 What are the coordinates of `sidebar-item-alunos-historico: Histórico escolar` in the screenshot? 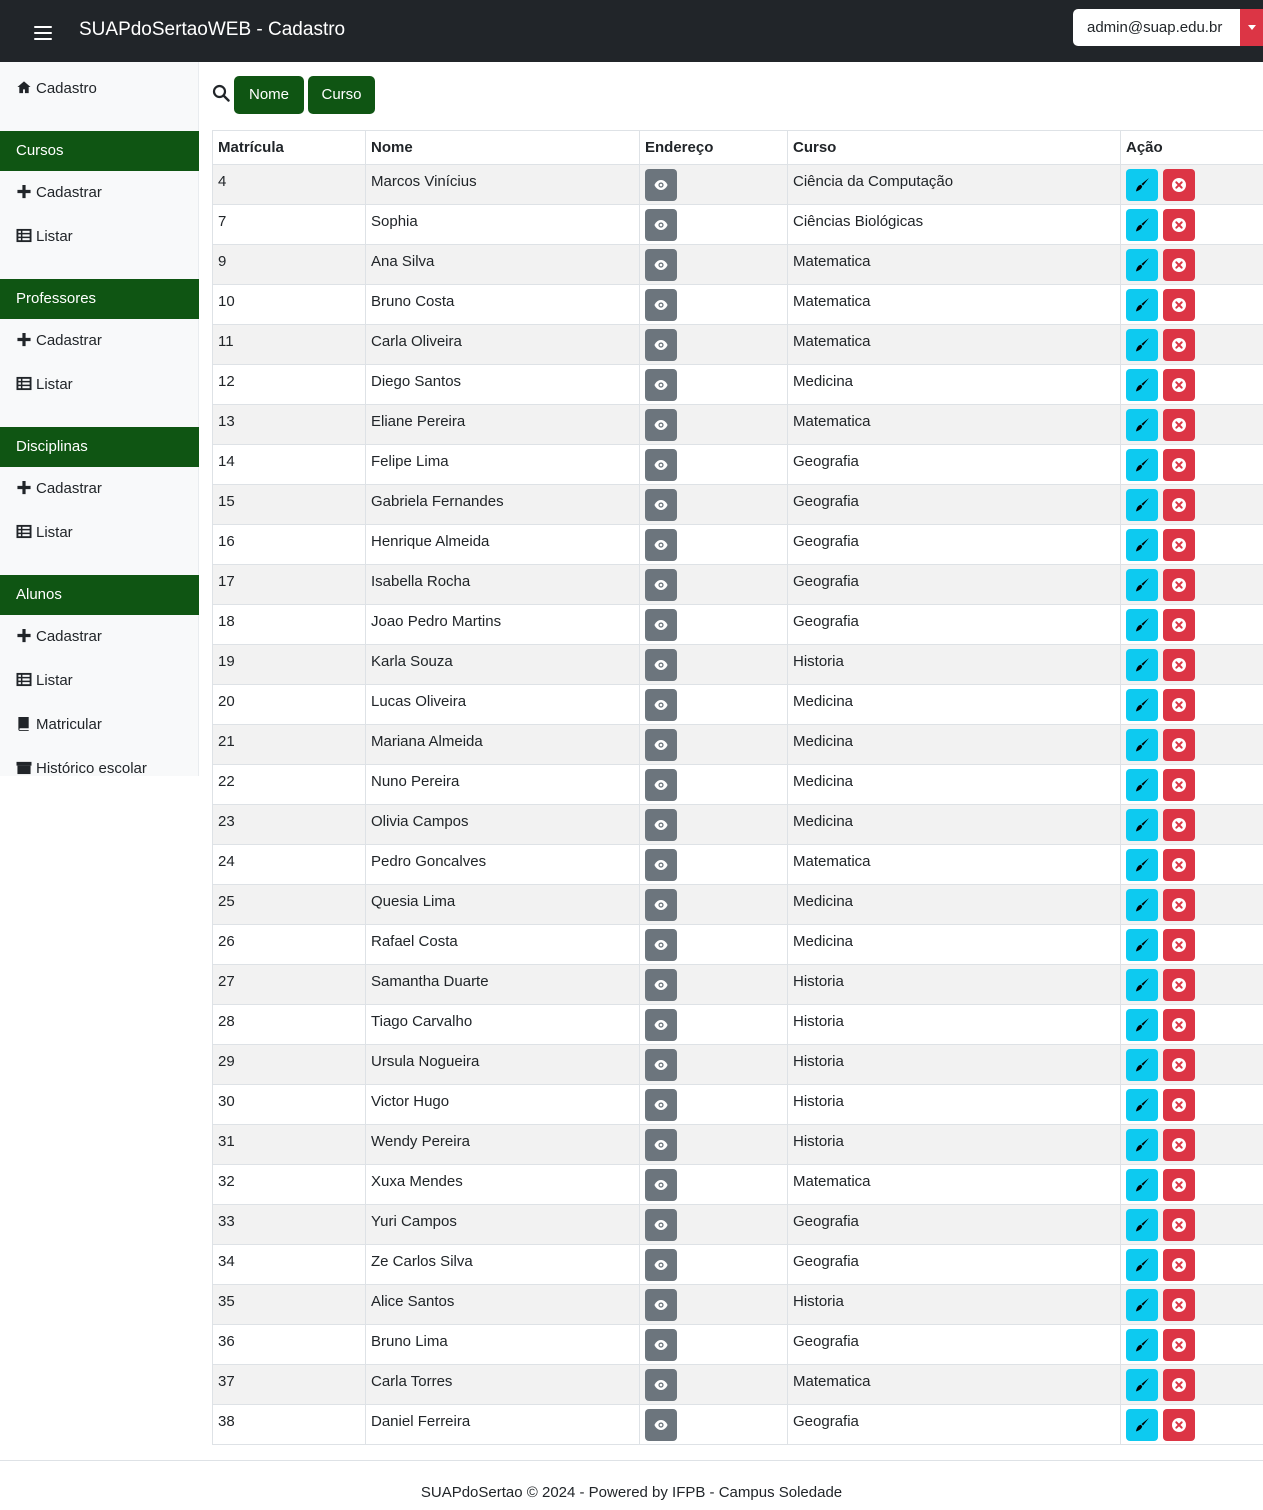 It's located at (81, 769).